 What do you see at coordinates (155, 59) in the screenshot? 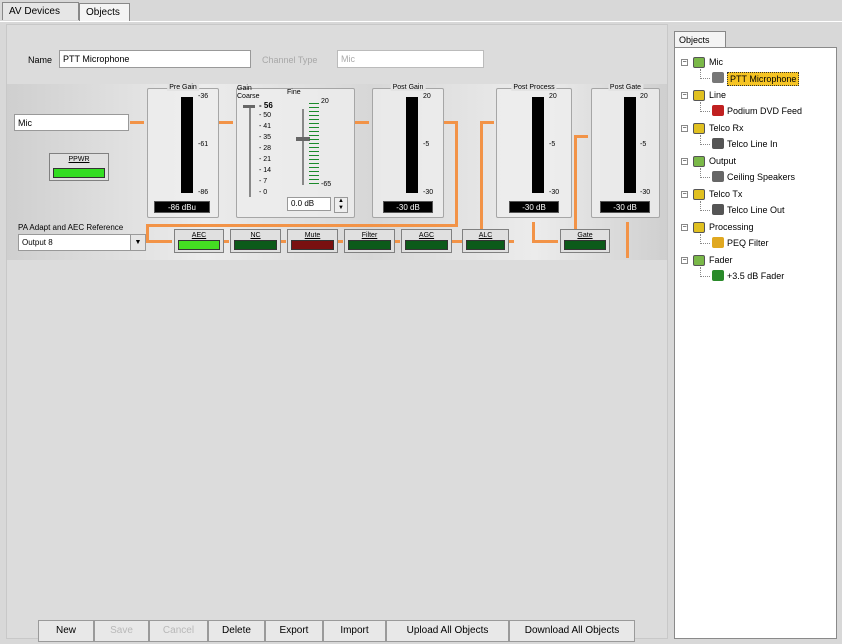
I see `name-field: PTT Microphone` at bounding box center [155, 59].